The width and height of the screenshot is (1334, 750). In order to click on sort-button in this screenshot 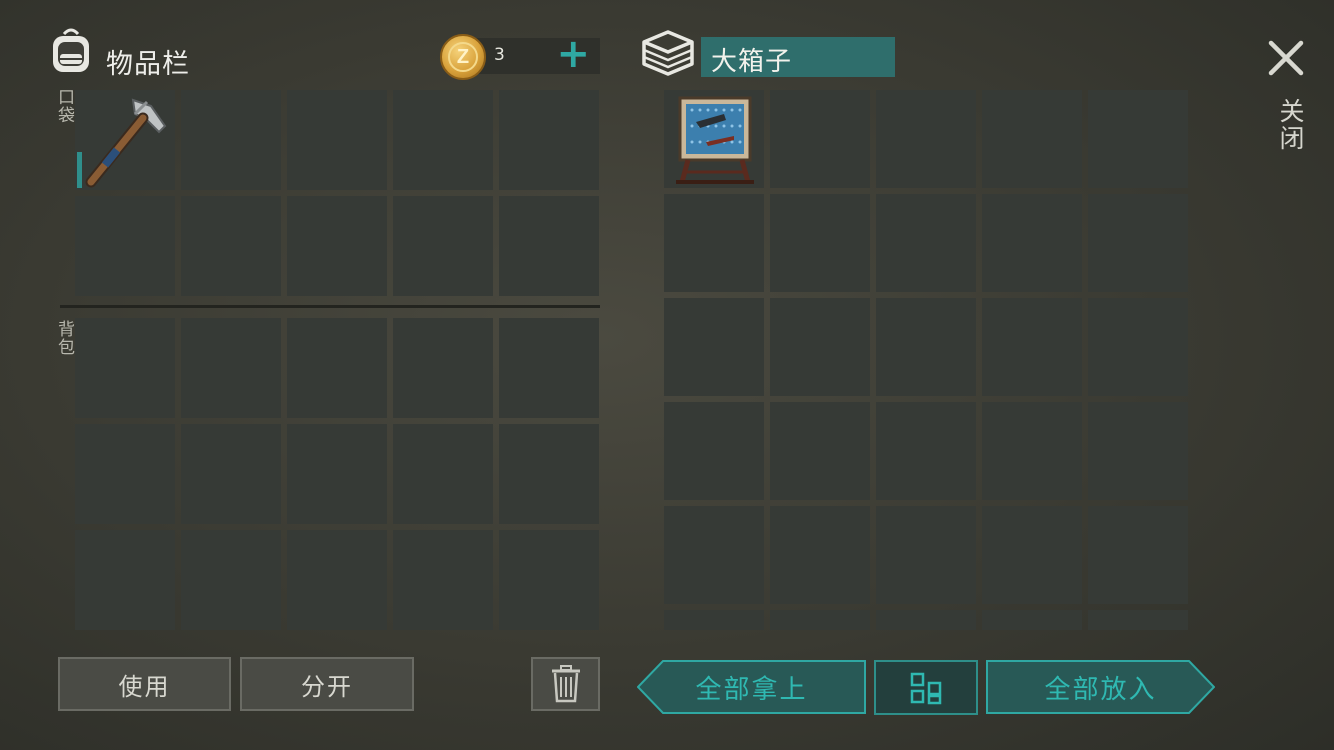, I will do `click(926, 687)`.